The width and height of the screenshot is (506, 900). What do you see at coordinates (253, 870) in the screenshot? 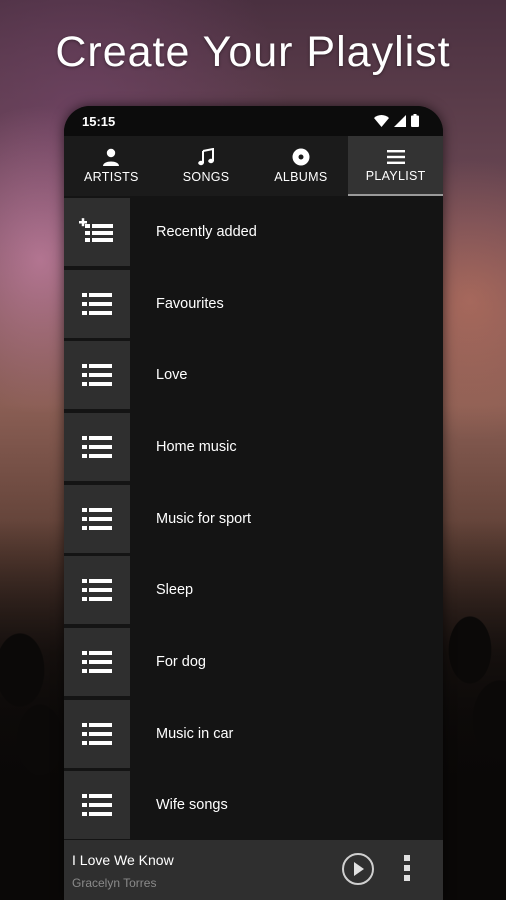
I see `now-playing-bar: I Love We Know Gracelyn Torres` at bounding box center [253, 870].